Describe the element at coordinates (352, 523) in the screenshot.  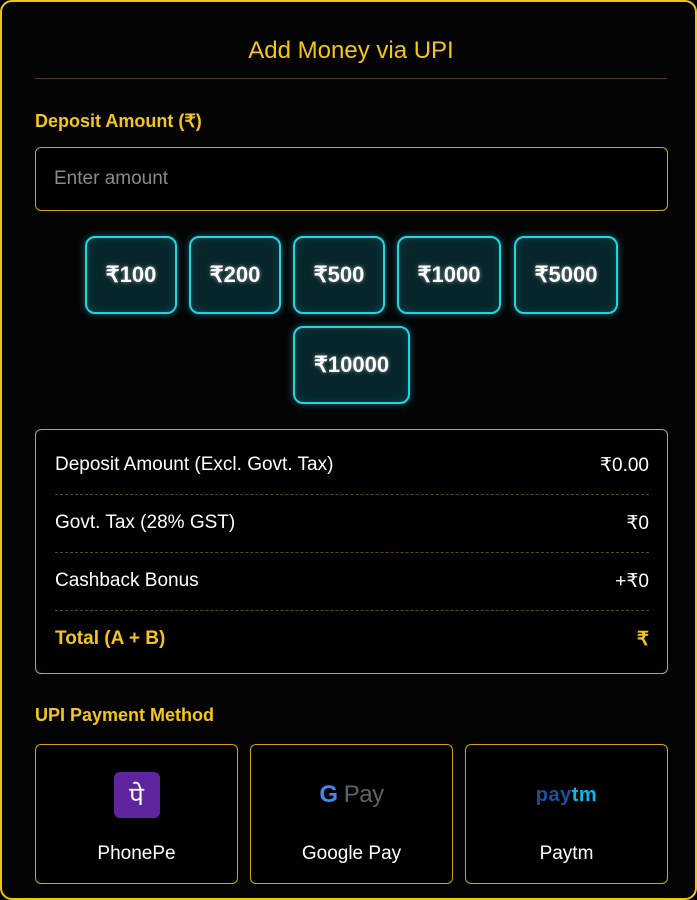
I see `summary-row-tax: Govt. Tax (28% GST) ₹0` at that location.